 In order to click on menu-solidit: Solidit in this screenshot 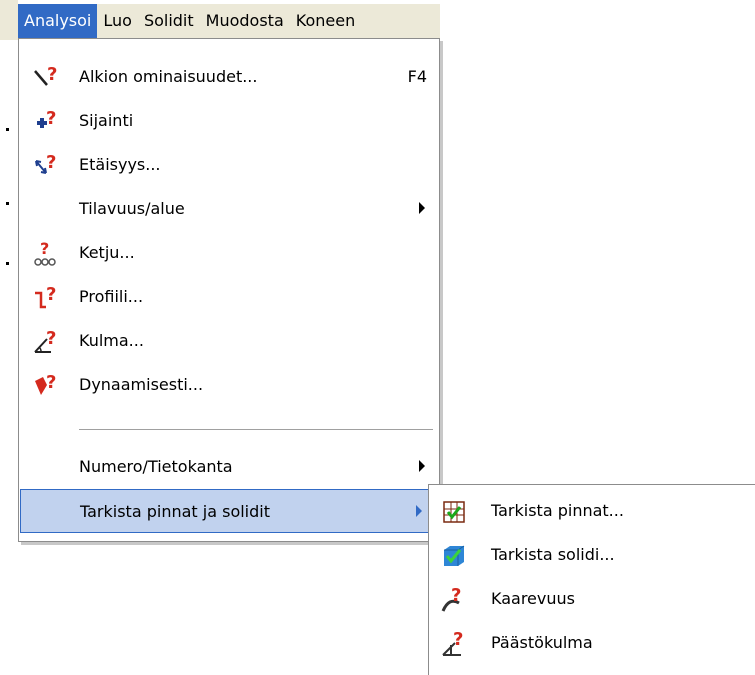, I will do `click(169, 21)`.